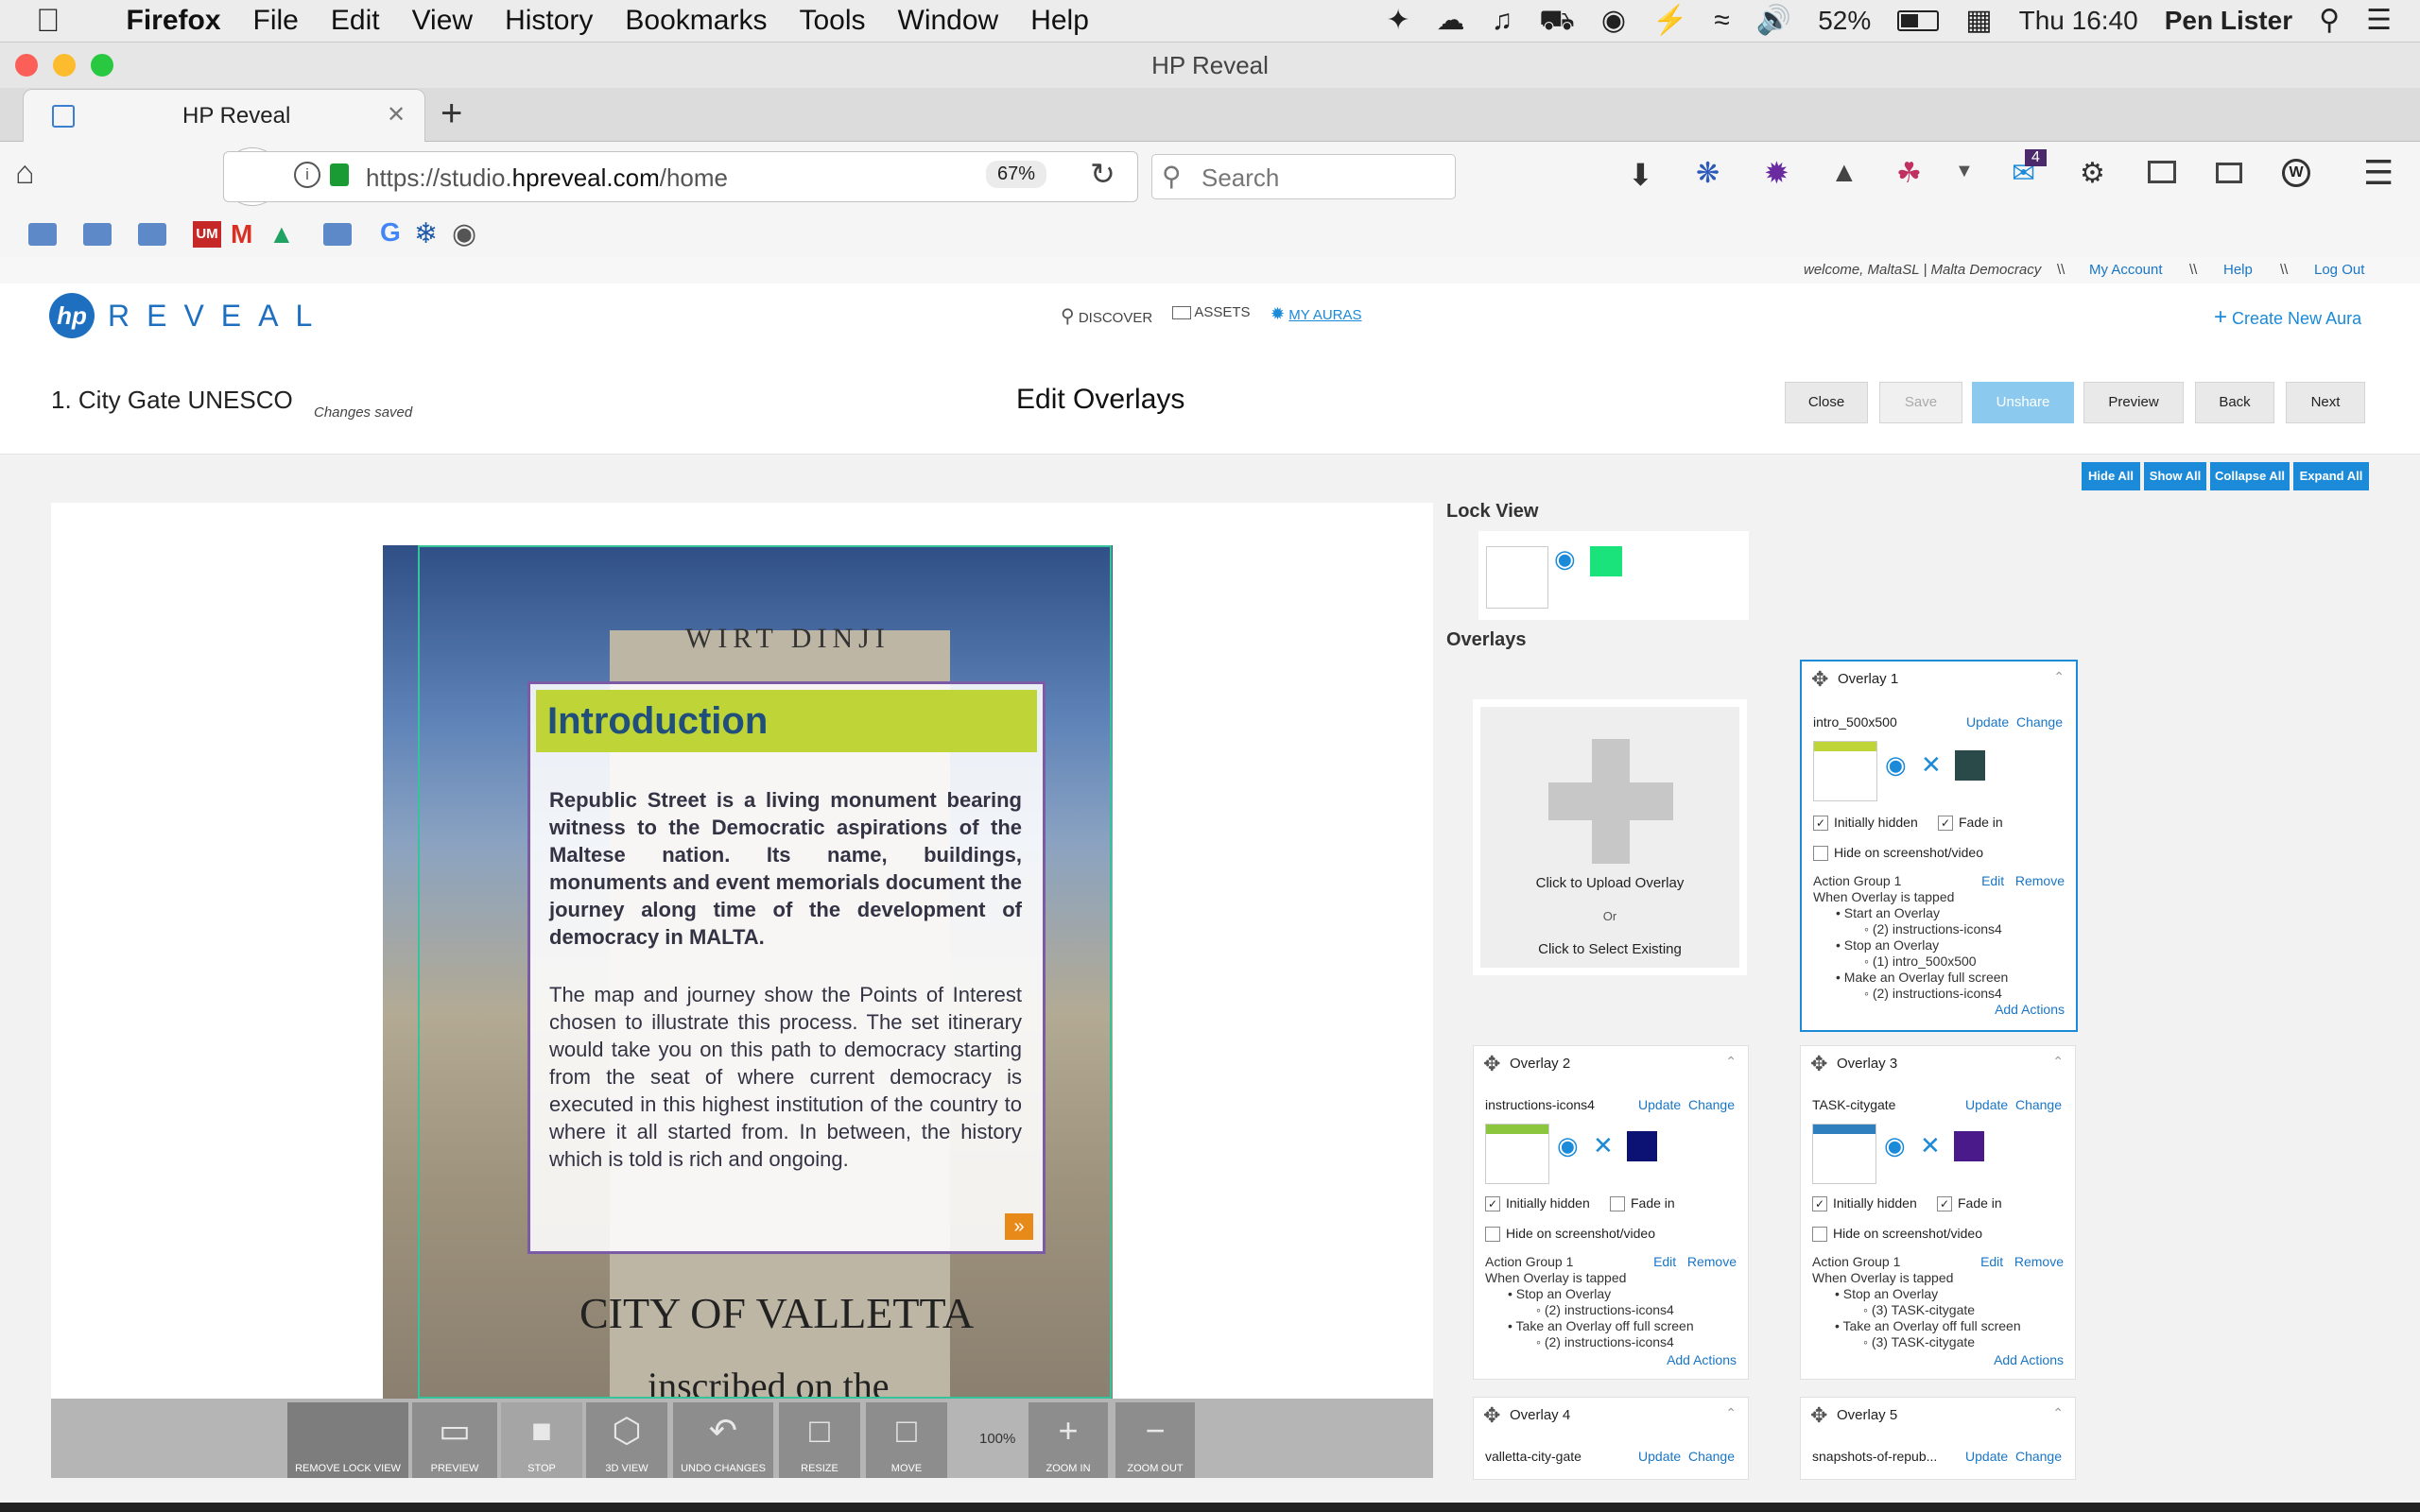  Describe the element at coordinates (1016, 174) in the screenshot. I see `zoom-indicator: 67%` at that location.